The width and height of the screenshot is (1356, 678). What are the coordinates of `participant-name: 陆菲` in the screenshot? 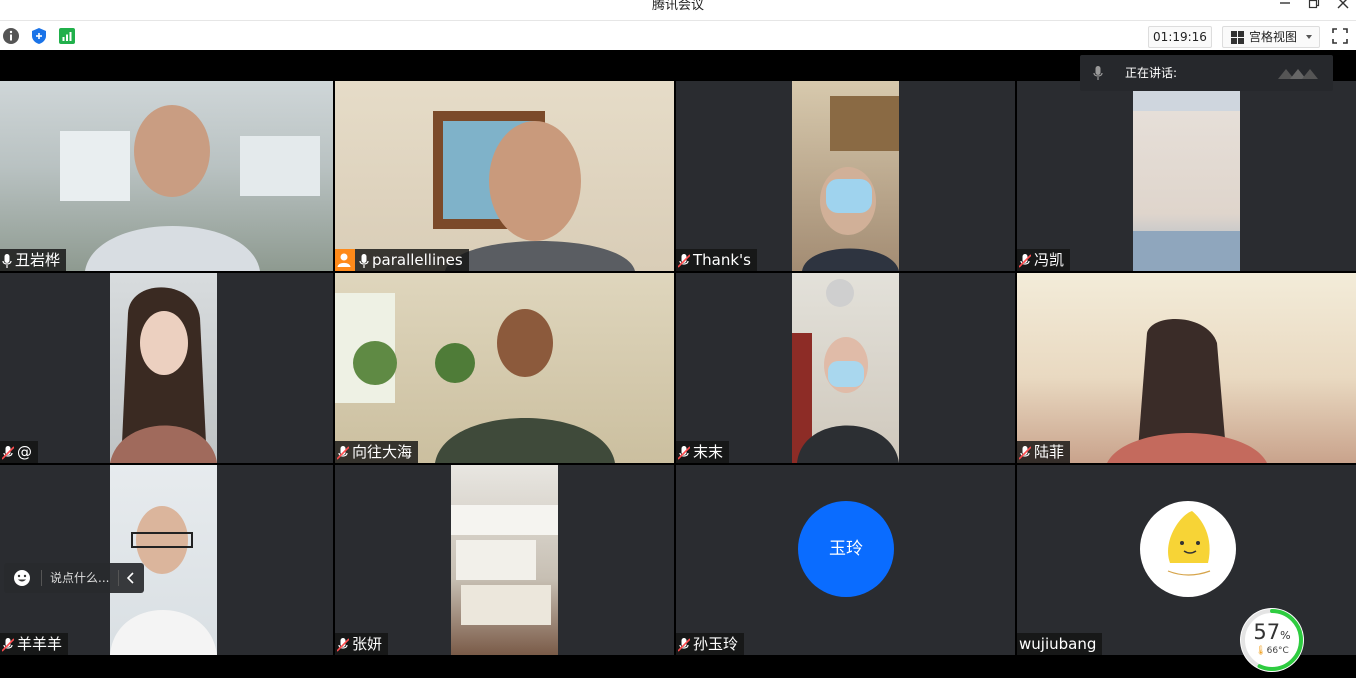 It's located at (1049, 452).